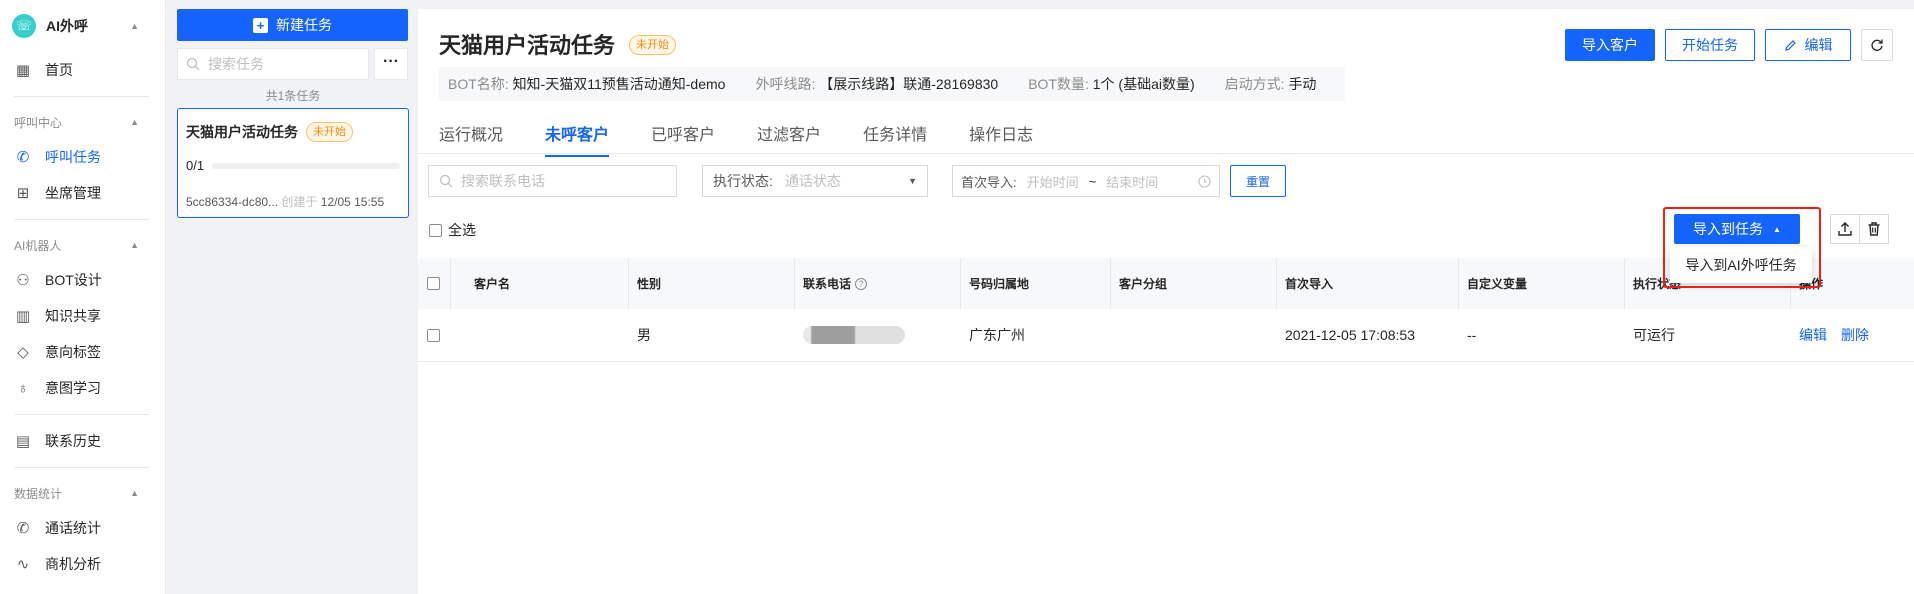 Image resolution: width=1914 pixels, height=594 pixels. Describe the element at coordinates (82, 70) in the screenshot. I see `sidebar-item-home: ▦ 首页` at that location.